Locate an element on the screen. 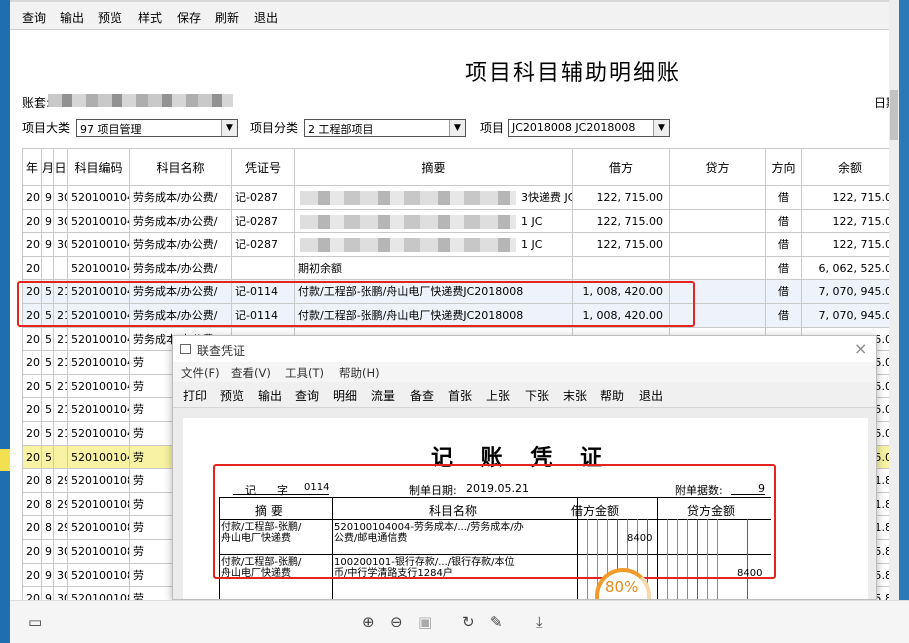 The width and height of the screenshot is (909, 643). col-header-code: 科目编码 is located at coordinates (99, 167).